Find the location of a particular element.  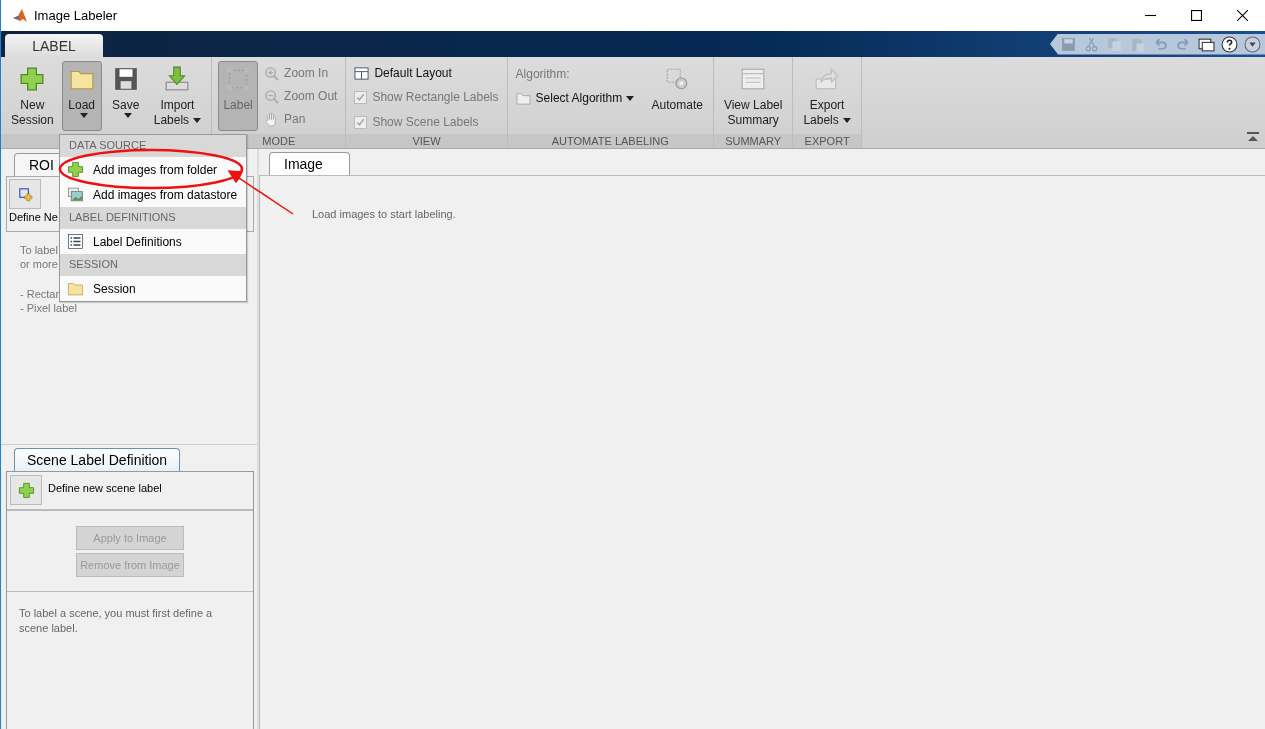

toolbar-button: Import Labels is located at coordinates (177, 96).